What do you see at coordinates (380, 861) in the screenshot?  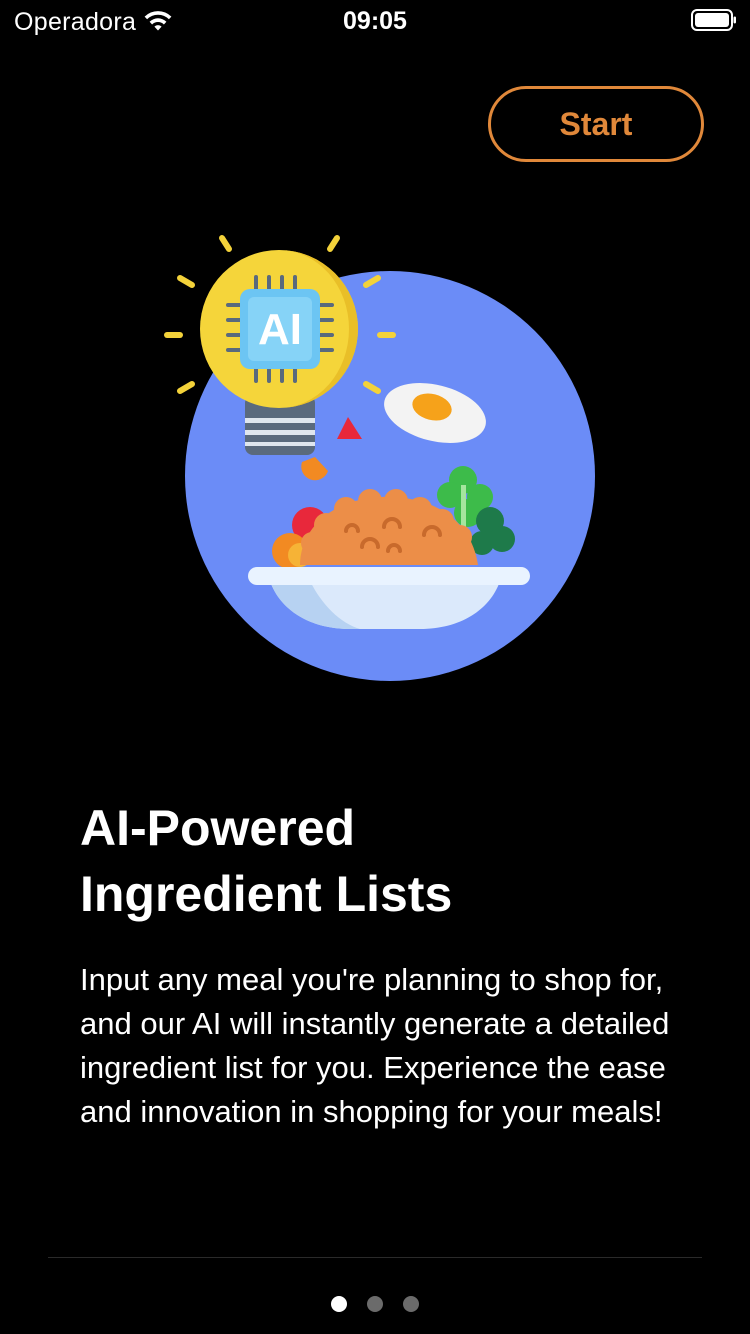 I see `page-title: AI-Powered Ingredient Lists` at bounding box center [380, 861].